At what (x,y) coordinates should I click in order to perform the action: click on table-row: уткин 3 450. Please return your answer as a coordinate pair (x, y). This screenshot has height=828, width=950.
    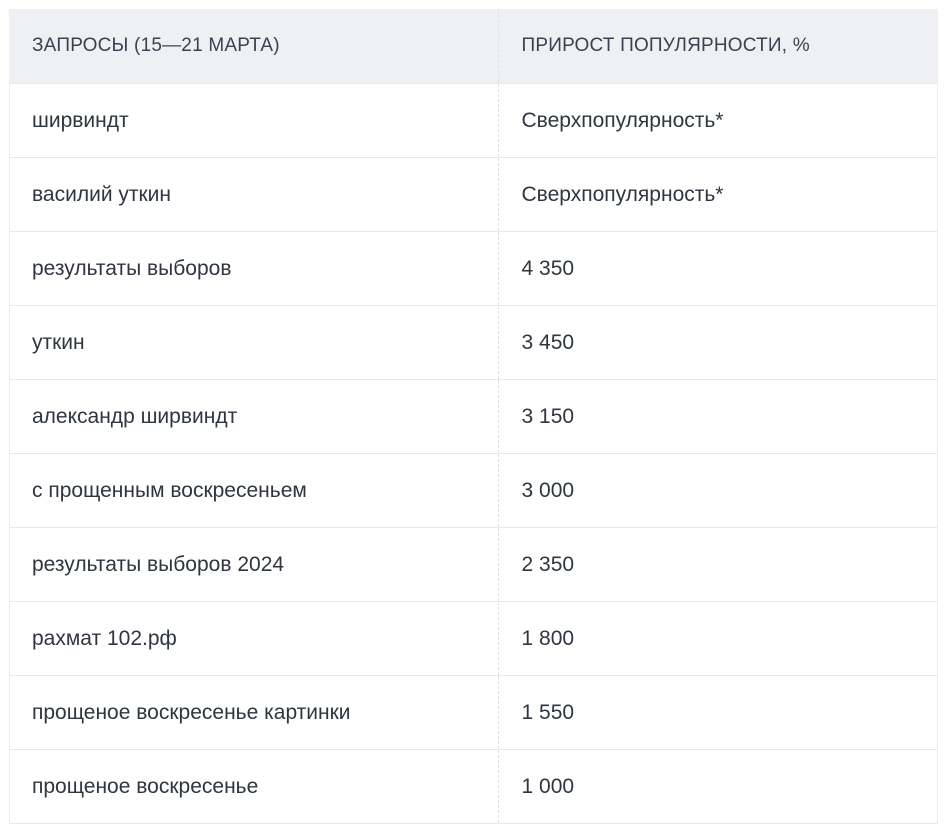
    Looking at the image, I should click on (473, 342).